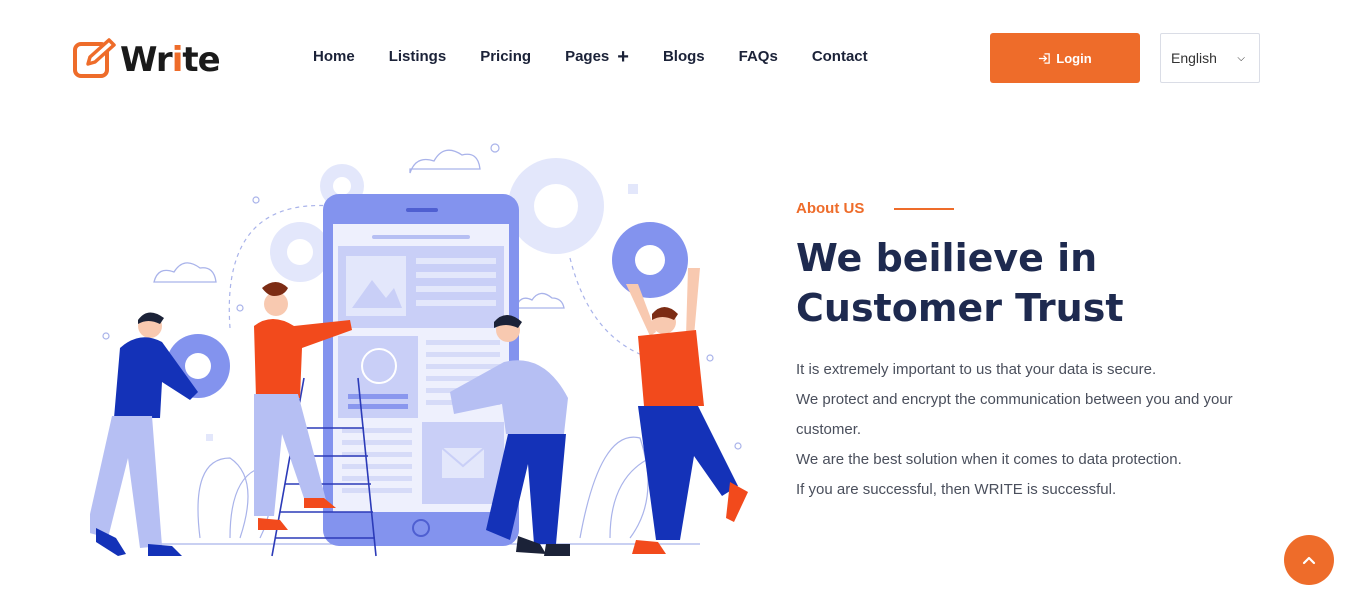 The height and width of the screenshot is (615, 1363). I want to click on nav-item-pages: Pages +, so click(597, 56).